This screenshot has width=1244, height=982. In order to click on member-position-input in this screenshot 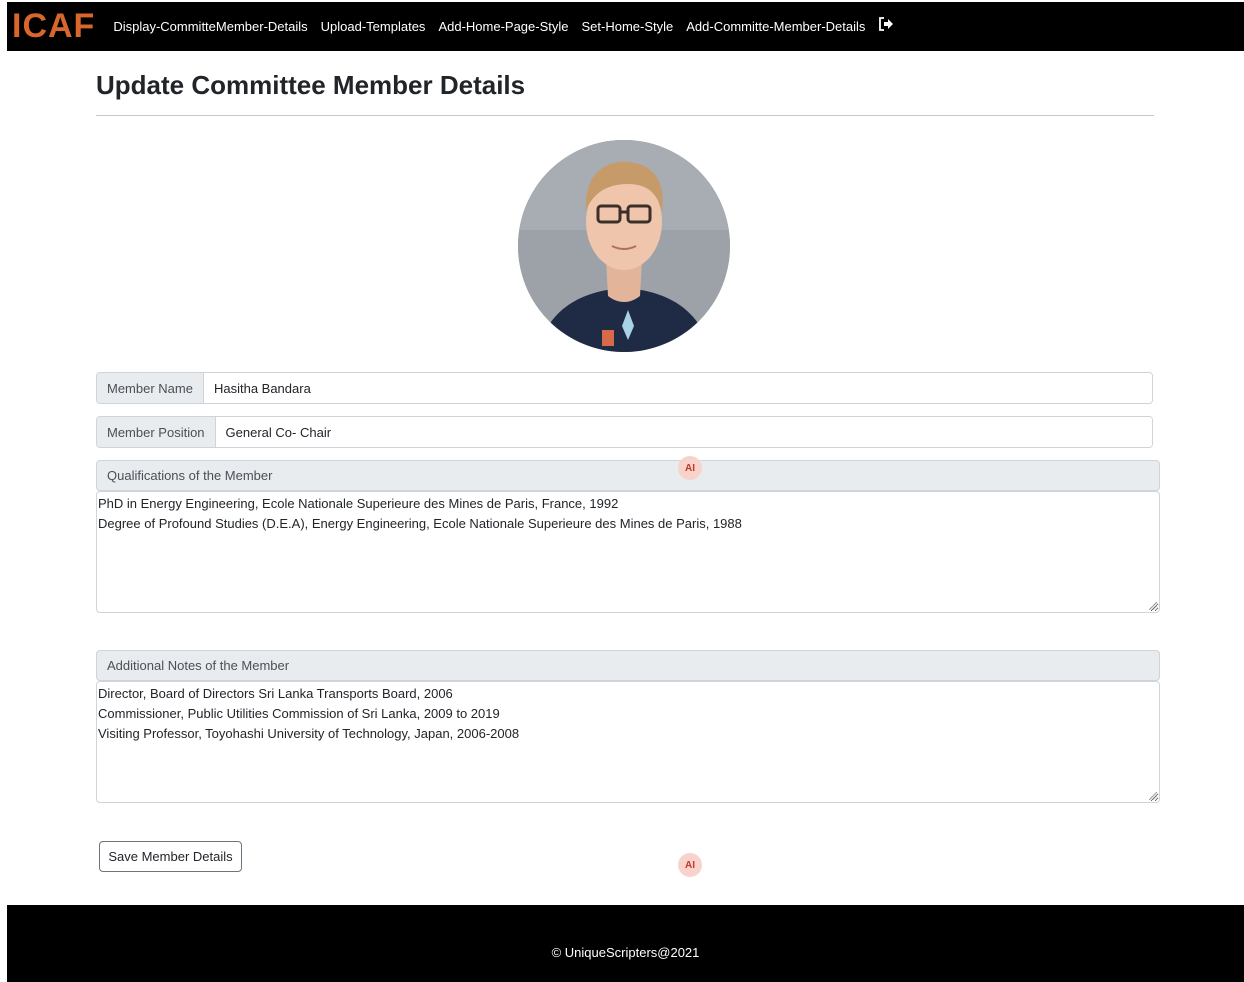, I will do `click(683, 432)`.